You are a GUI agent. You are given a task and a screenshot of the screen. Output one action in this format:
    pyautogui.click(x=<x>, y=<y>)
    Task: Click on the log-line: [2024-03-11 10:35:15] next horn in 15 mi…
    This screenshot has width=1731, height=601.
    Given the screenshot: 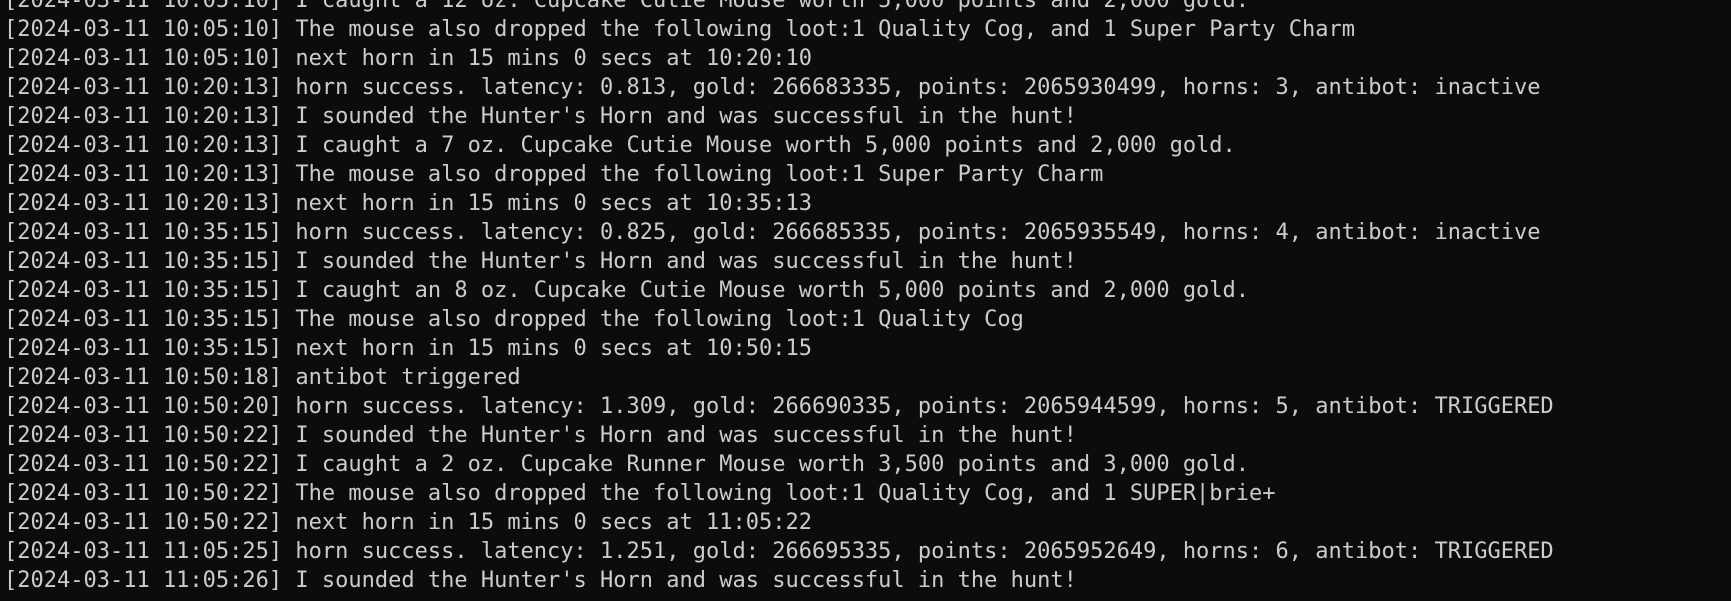 What is the action you would take?
    pyautogui.click(x=408, y=348)
    